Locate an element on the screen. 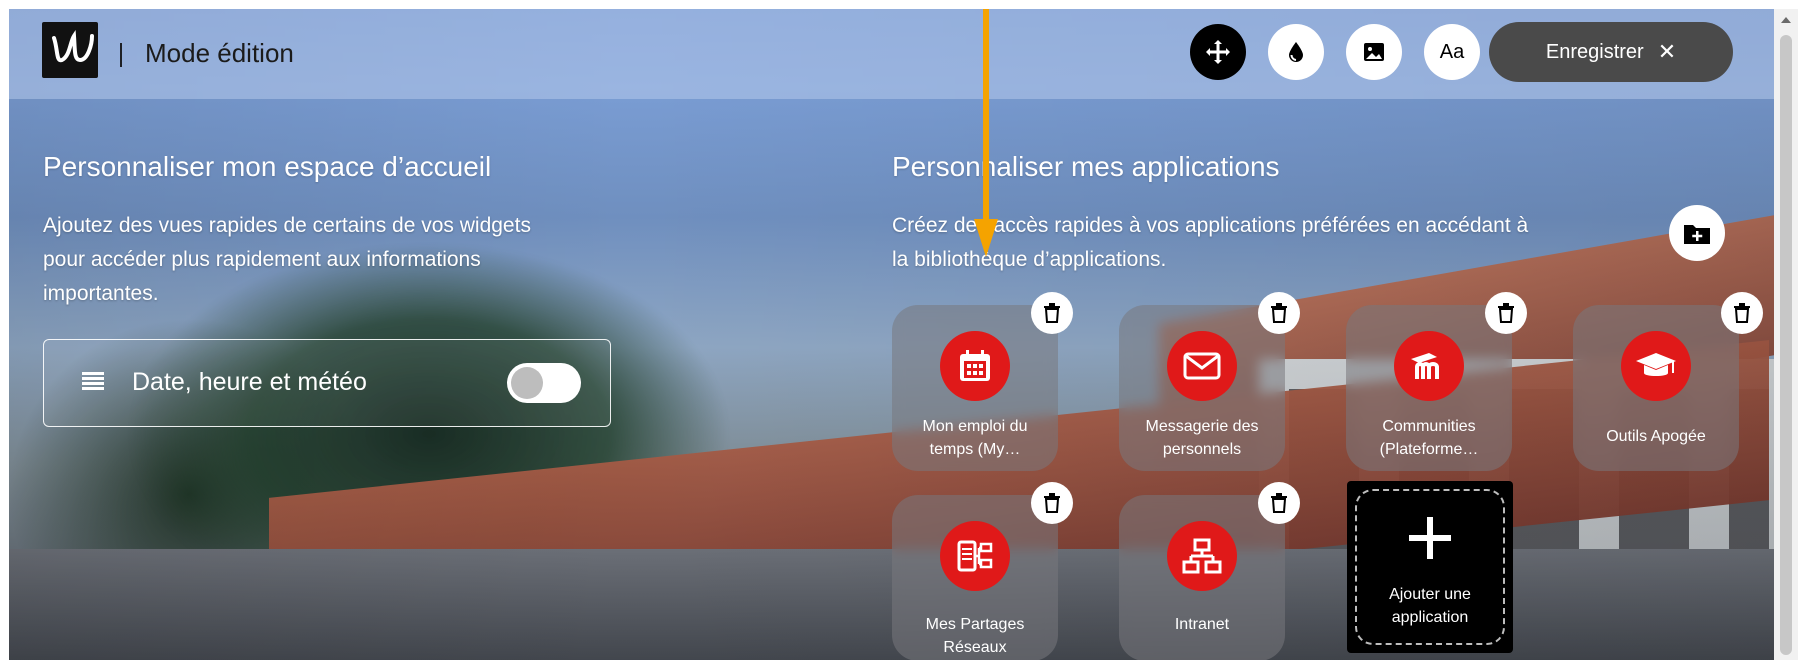 This screenshot has height=660, width=1798. sitemap-icon is located at coordinates (1202, 556).